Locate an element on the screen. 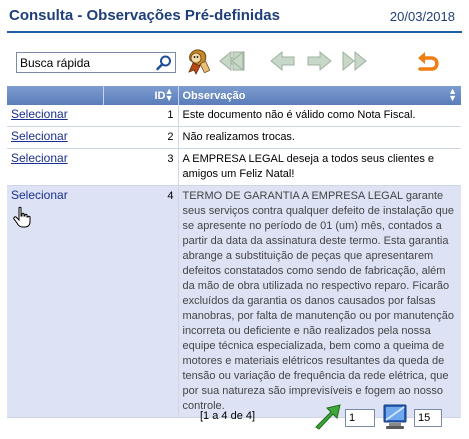  quick-search is located at coordinates (96, 62).